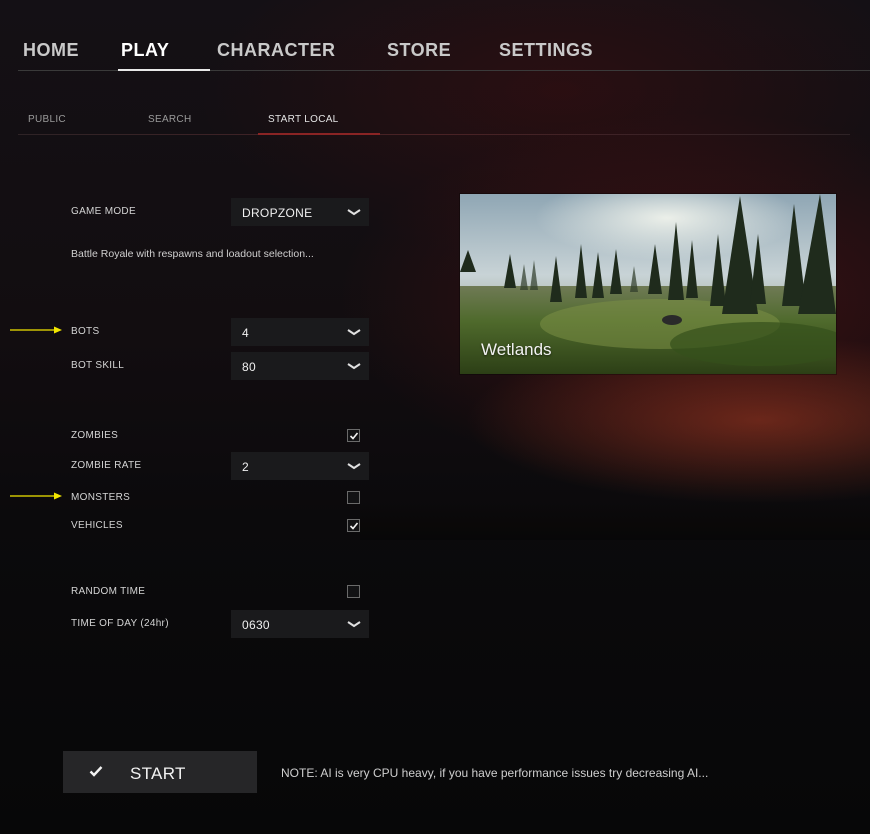  What do you see at coordinates (648, 284) in the screenshot?
I see `map-preview: Wetlands` at bounding box center [648, 284].